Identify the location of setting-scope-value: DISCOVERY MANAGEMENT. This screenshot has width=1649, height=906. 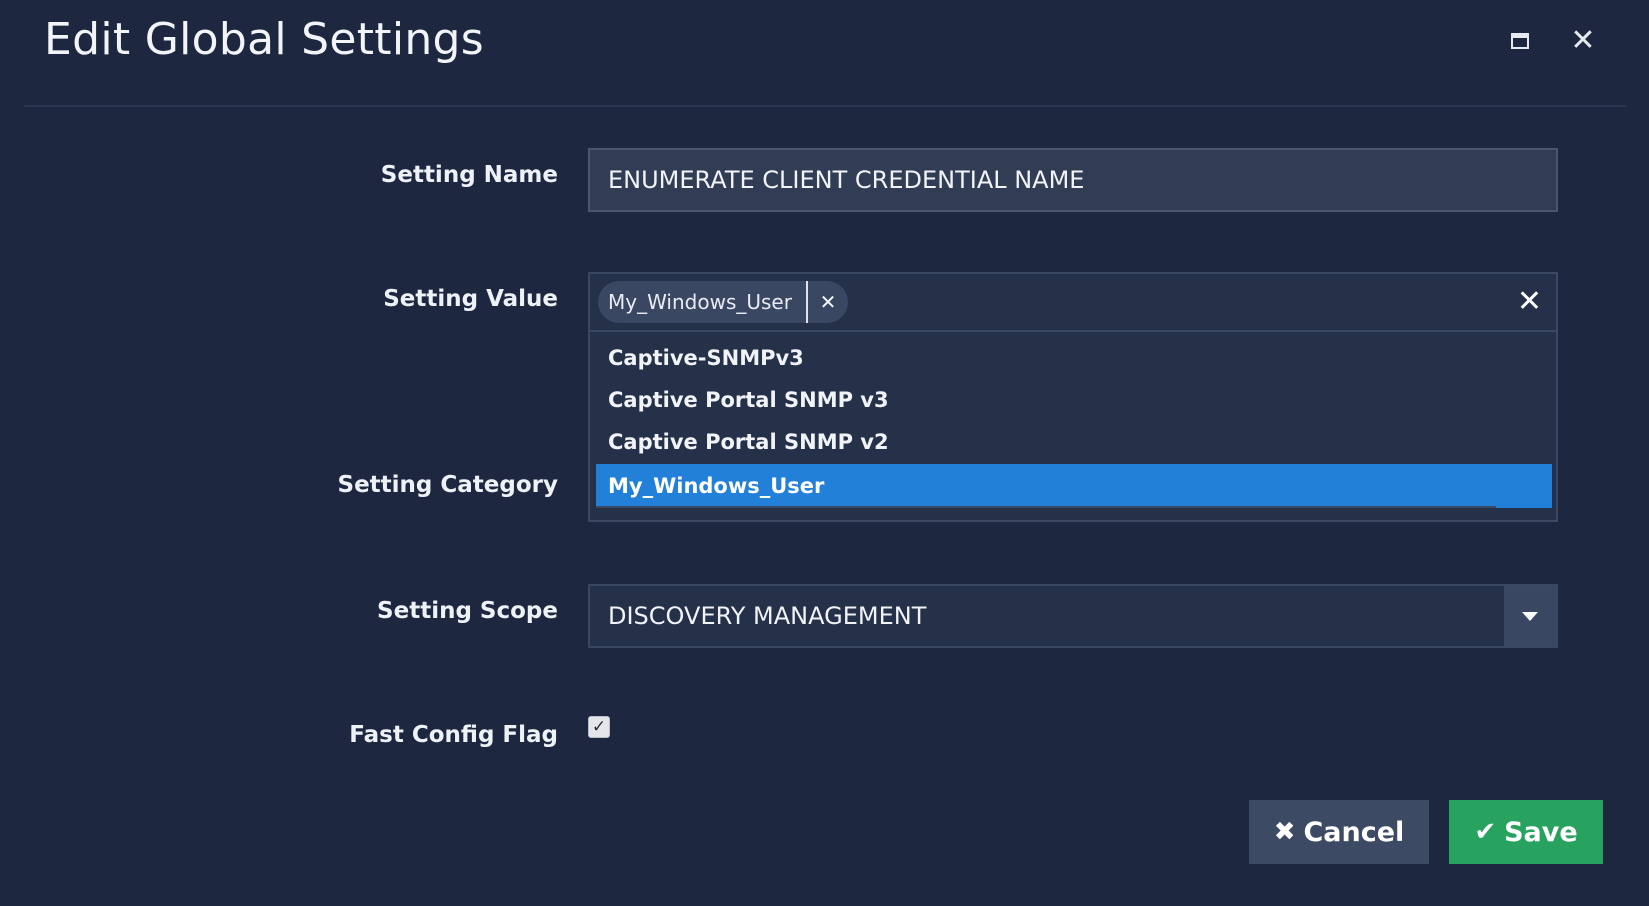
(767, 616).